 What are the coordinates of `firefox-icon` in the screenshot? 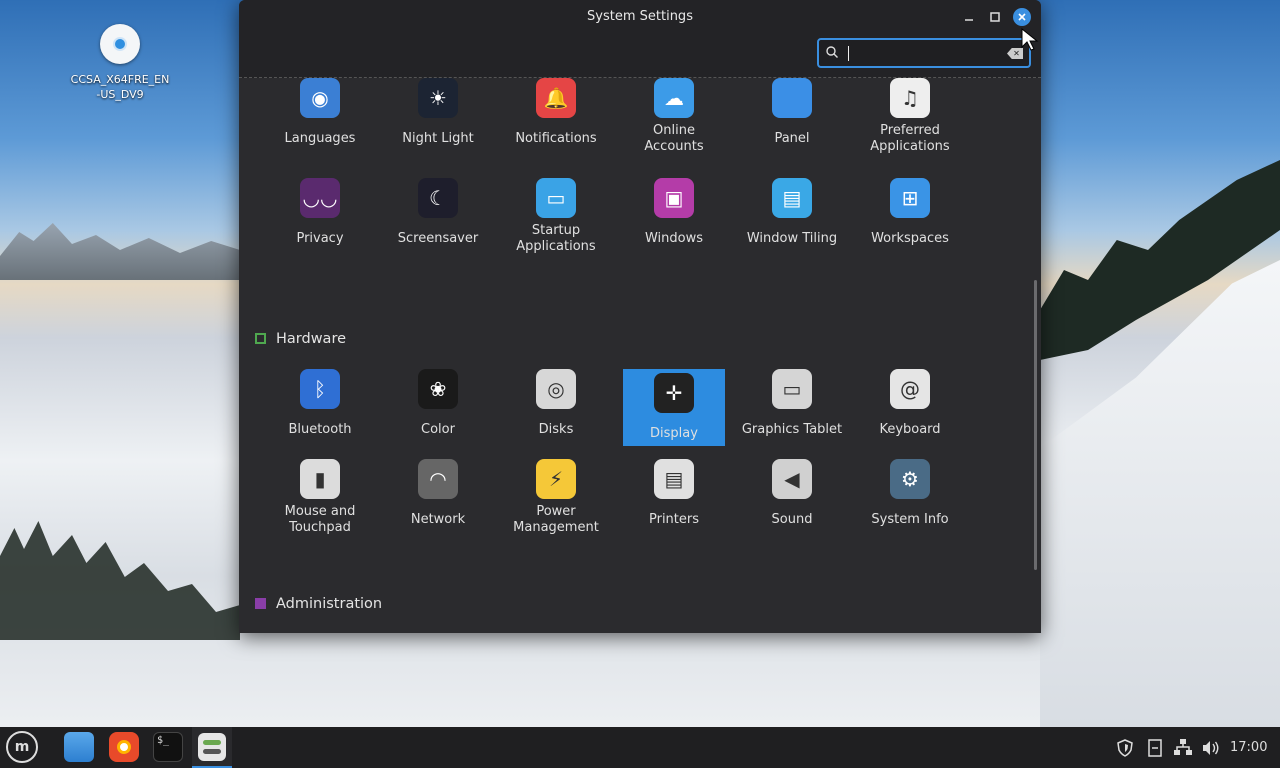 It's located at (124, 747).